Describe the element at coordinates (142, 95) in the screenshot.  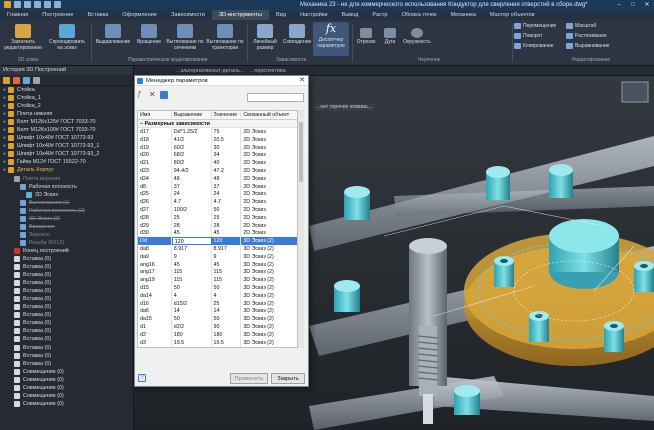
I see `add-parameter-icon: f` at that location.